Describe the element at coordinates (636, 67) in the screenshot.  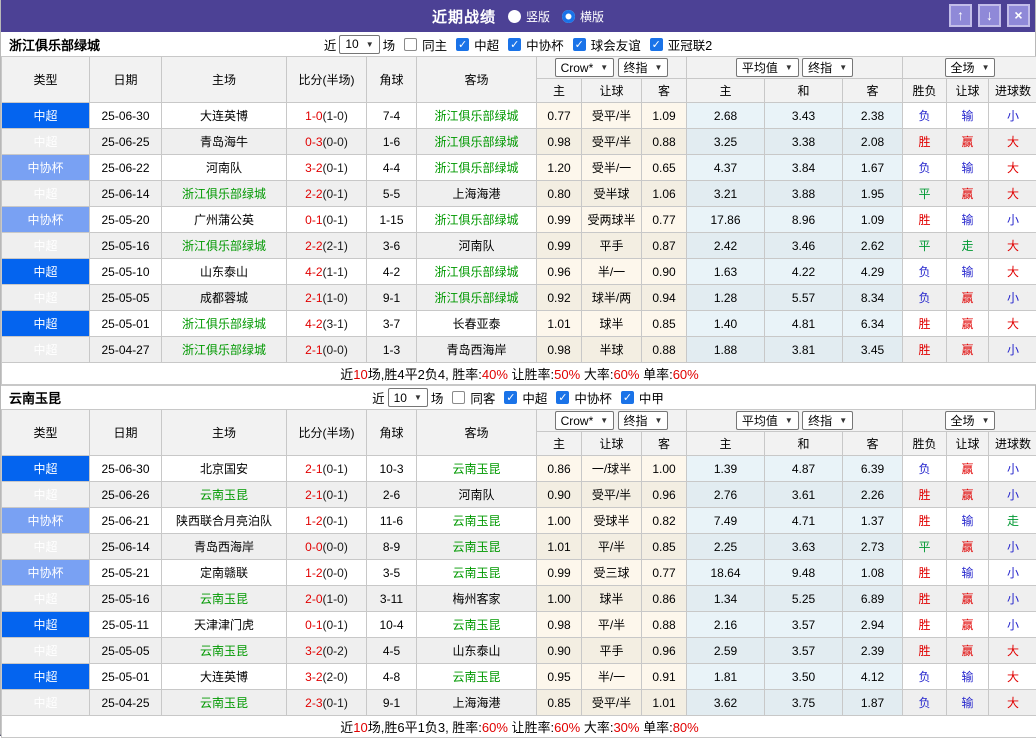
I see `final-odds-select-value: 终指` at that location.